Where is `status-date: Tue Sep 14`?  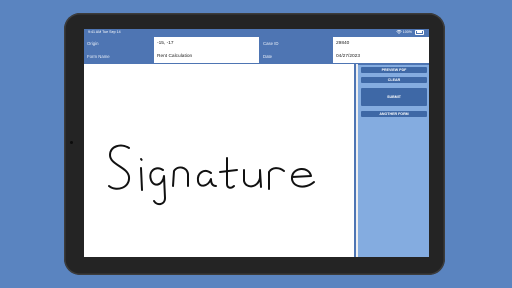 status-date: Tue Sep 14 is located at coordinates (111, 32).